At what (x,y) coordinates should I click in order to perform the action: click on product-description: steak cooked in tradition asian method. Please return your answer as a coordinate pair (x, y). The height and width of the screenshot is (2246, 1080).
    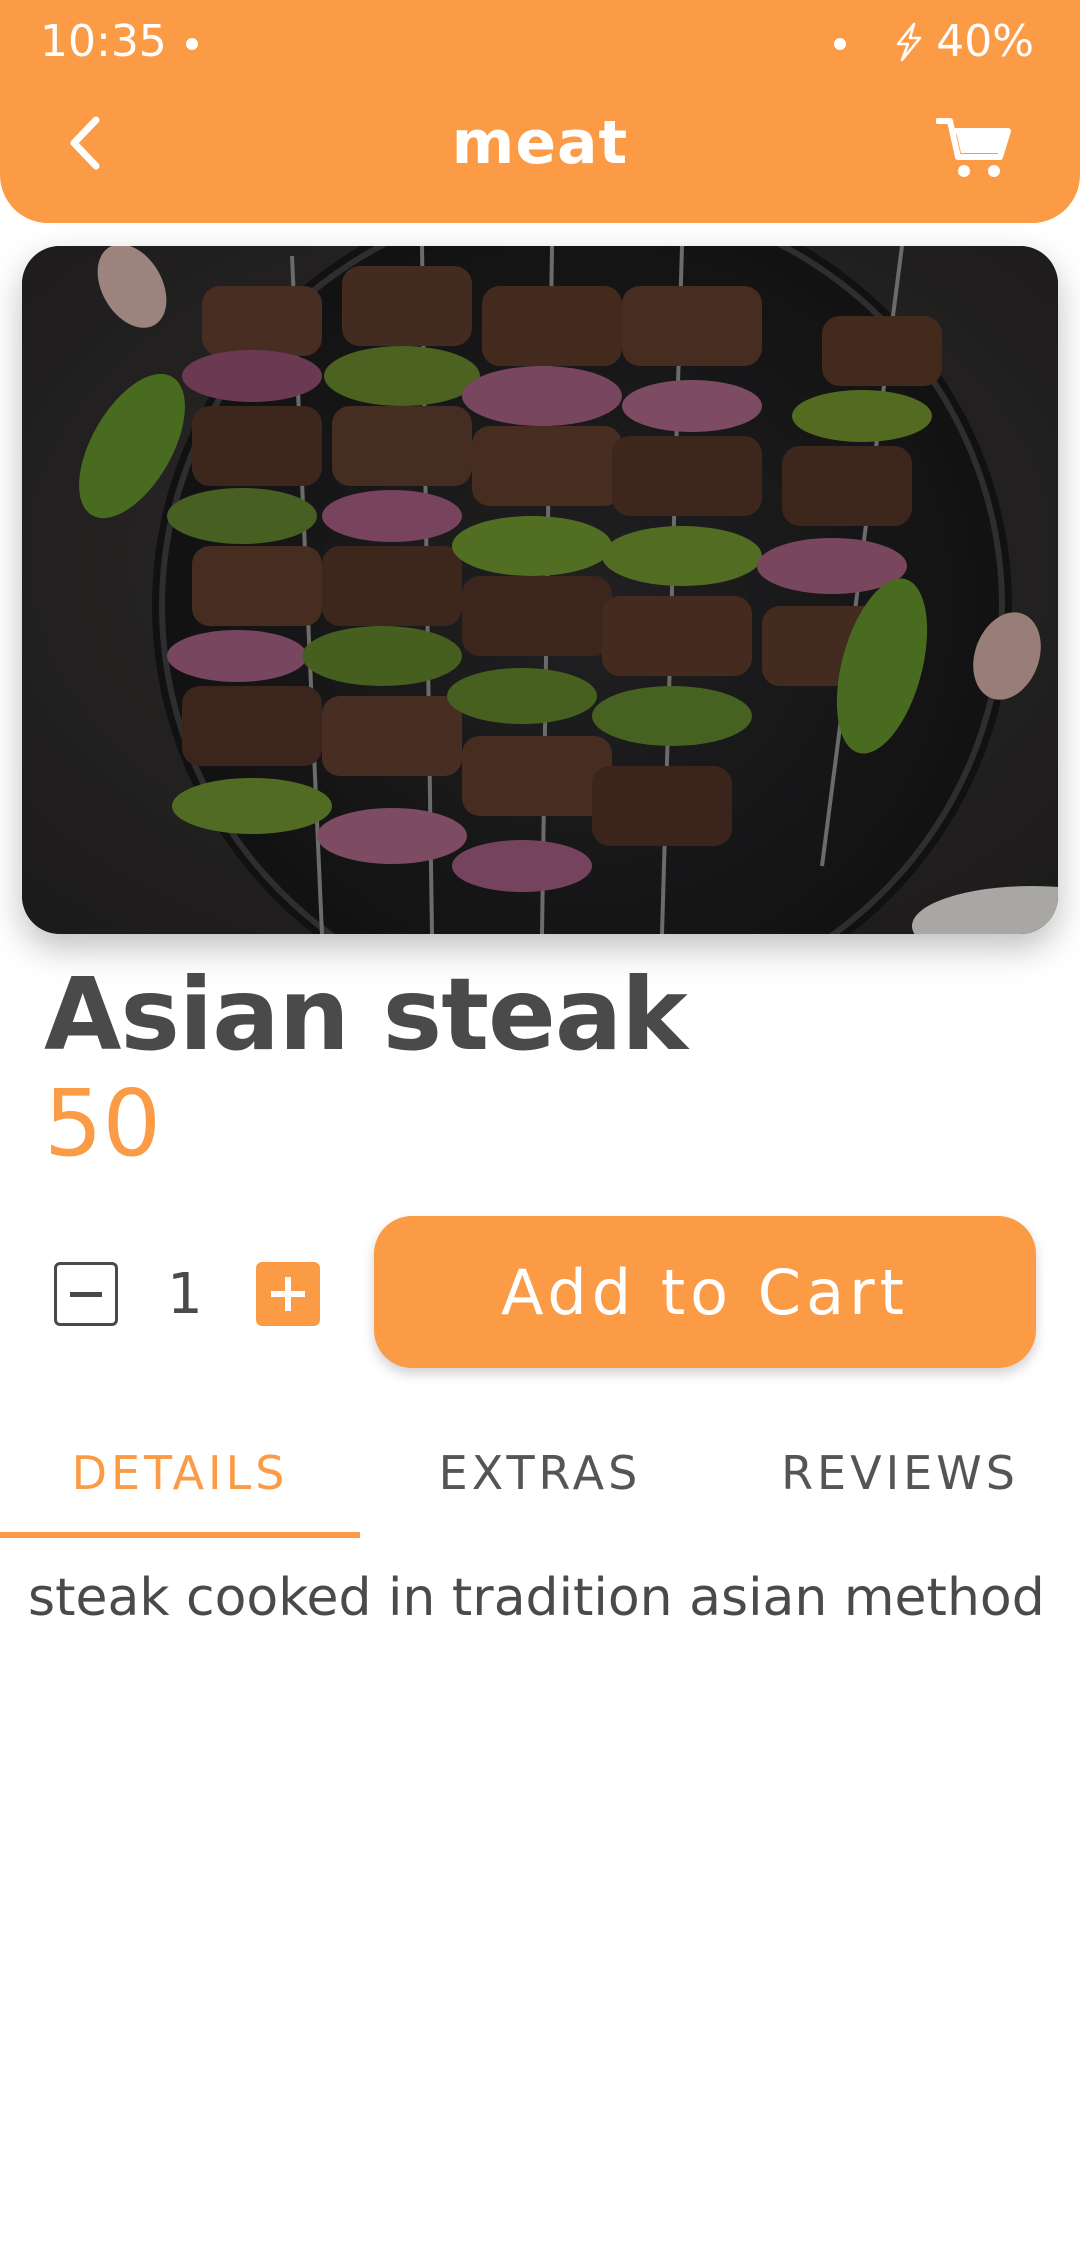
    Looking at the image, I should click on (536, 1598).